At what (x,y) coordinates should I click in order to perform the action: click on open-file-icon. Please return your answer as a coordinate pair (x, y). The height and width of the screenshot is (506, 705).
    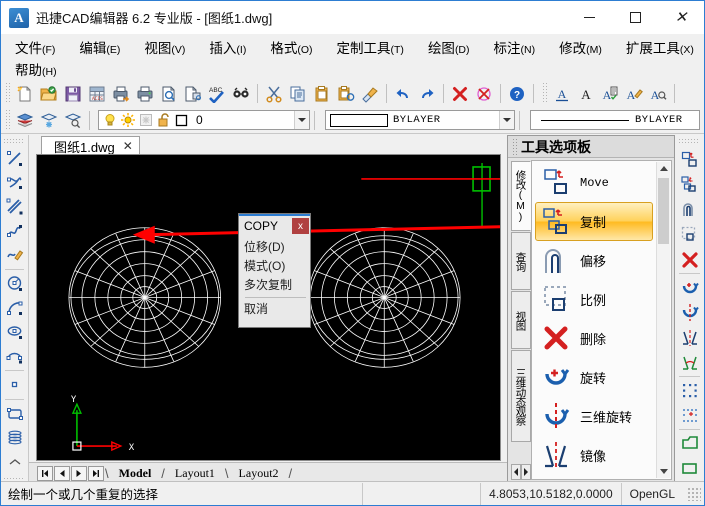
    Looking at the image, I should click on (49, 94).